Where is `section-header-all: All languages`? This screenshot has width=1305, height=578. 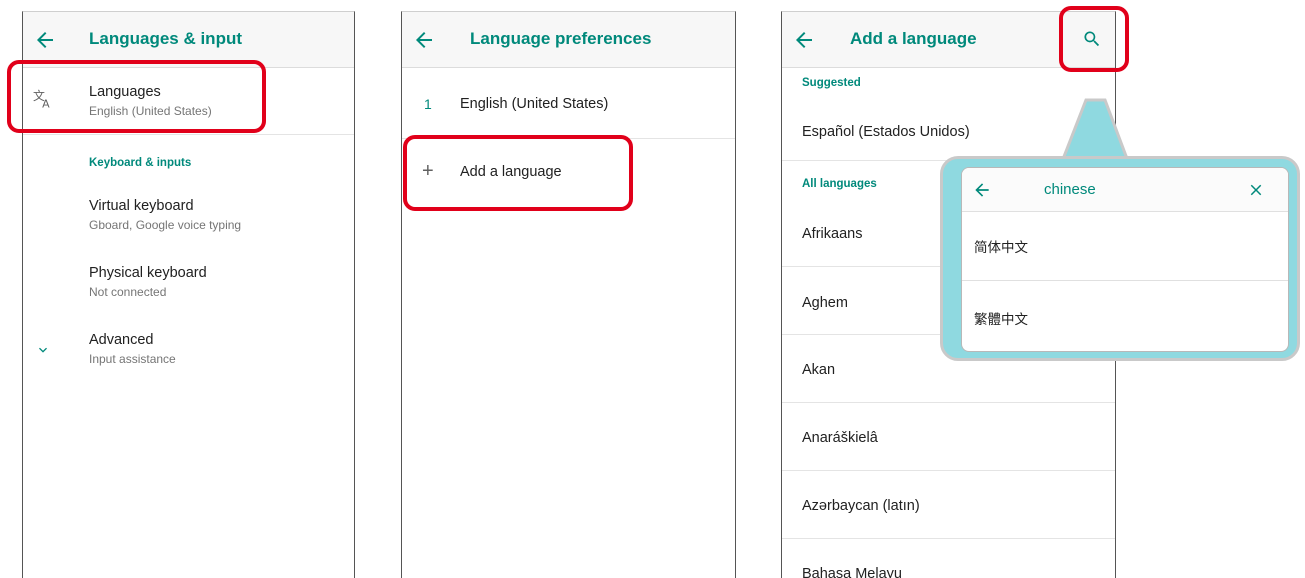
section-header-all: All languages is located at coordinates (839, 184).